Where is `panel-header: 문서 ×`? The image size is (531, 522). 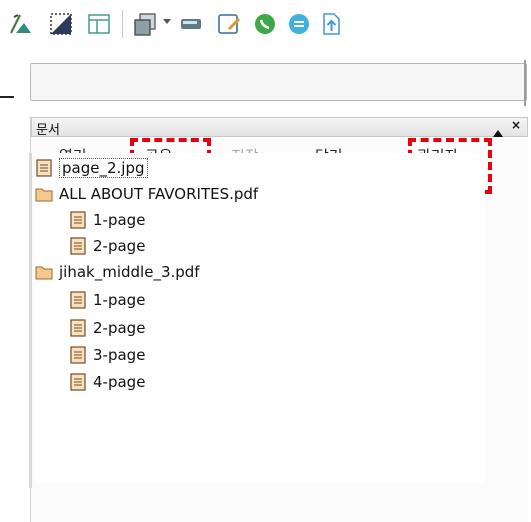
panel-header: 문서 × is located at coordinates (279, 127).